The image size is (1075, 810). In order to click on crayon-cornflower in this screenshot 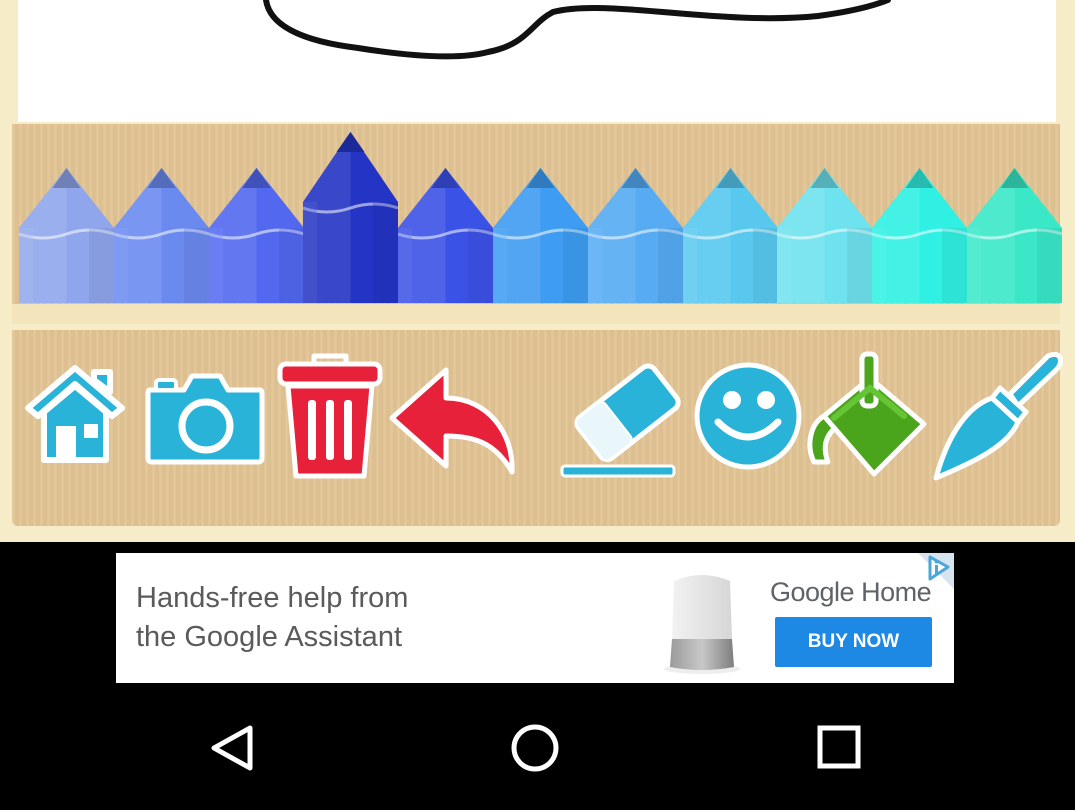, I will do `click(161, 216)`.